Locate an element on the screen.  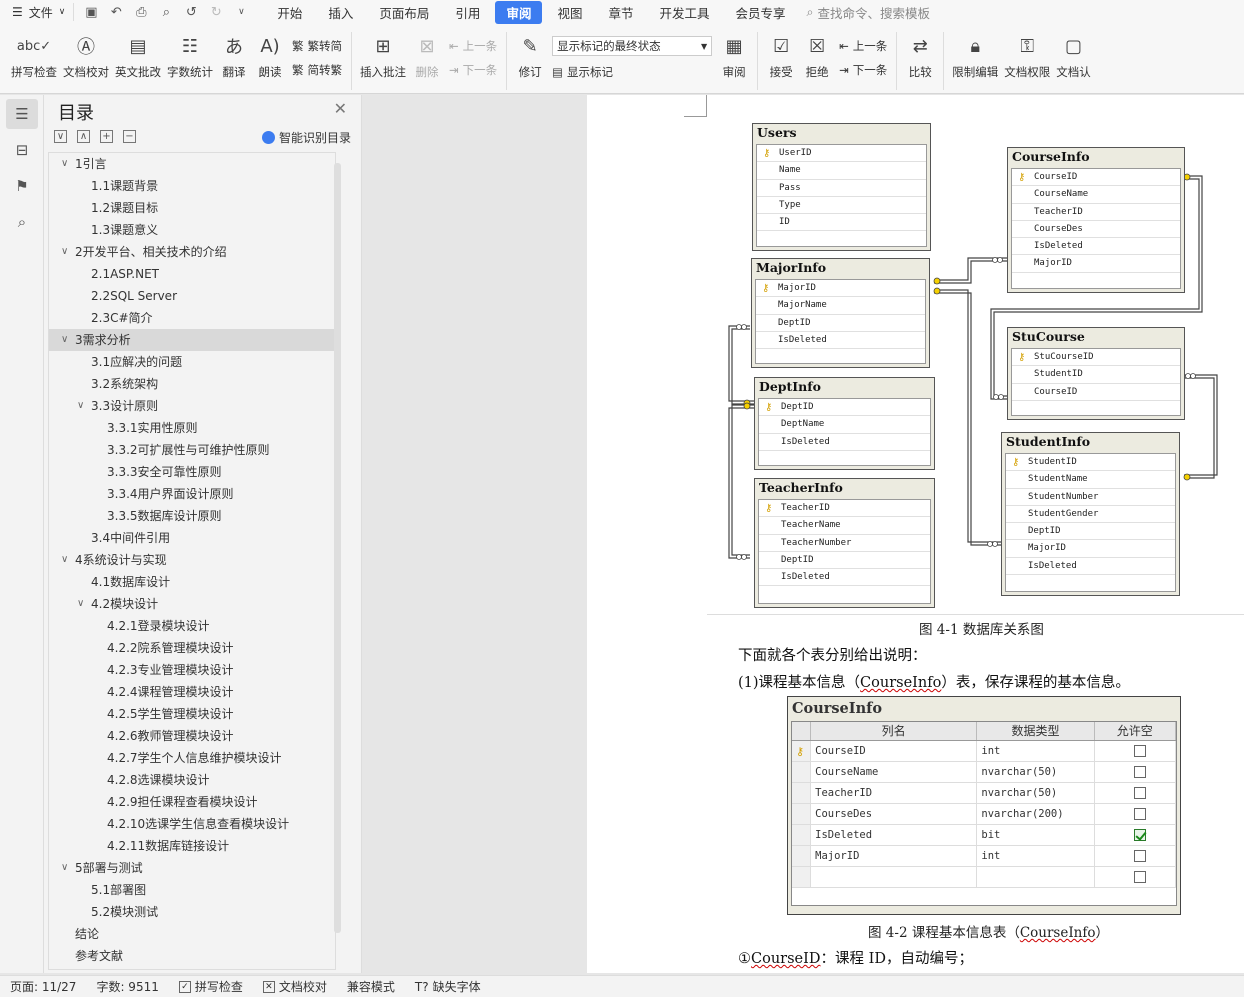
command-search: ⌕ 查找命令、搜索模板 is located at coordinates (869, 12).